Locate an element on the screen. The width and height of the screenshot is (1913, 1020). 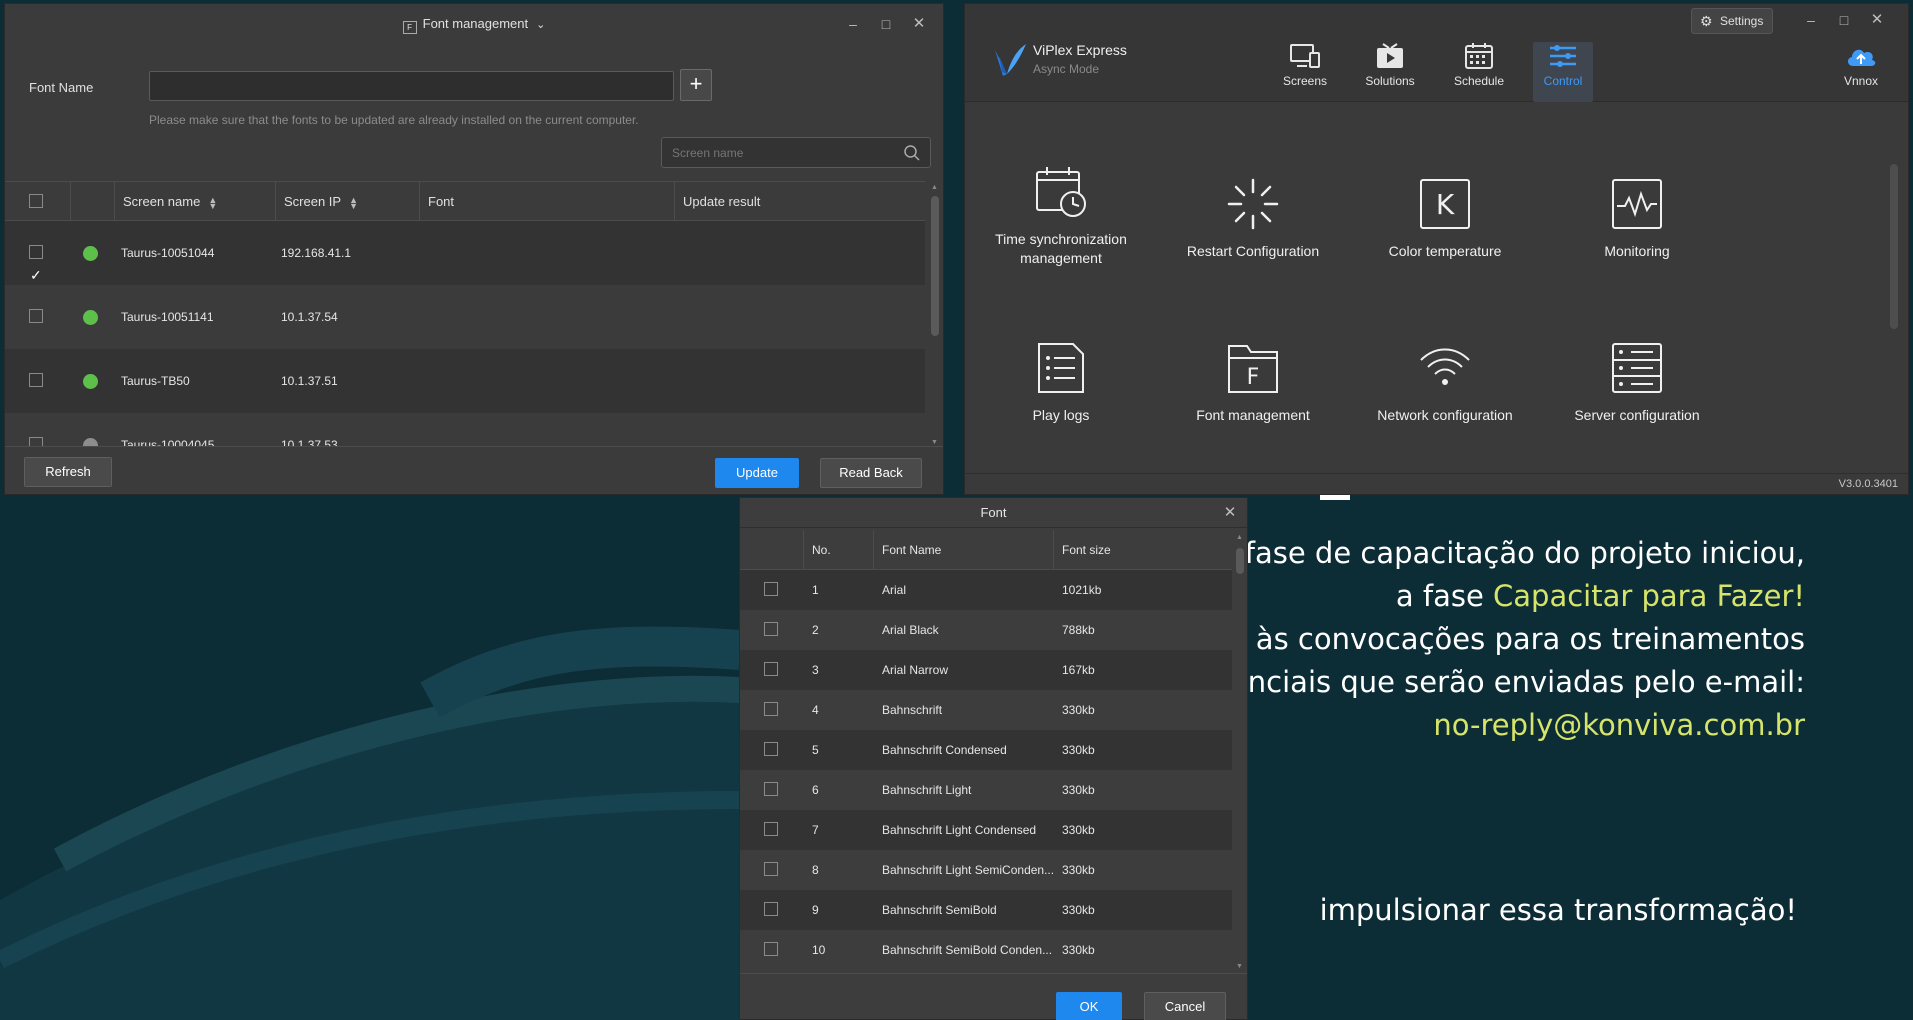
font-name-cell: Bahnschrift is located at coordinates (912, 710).